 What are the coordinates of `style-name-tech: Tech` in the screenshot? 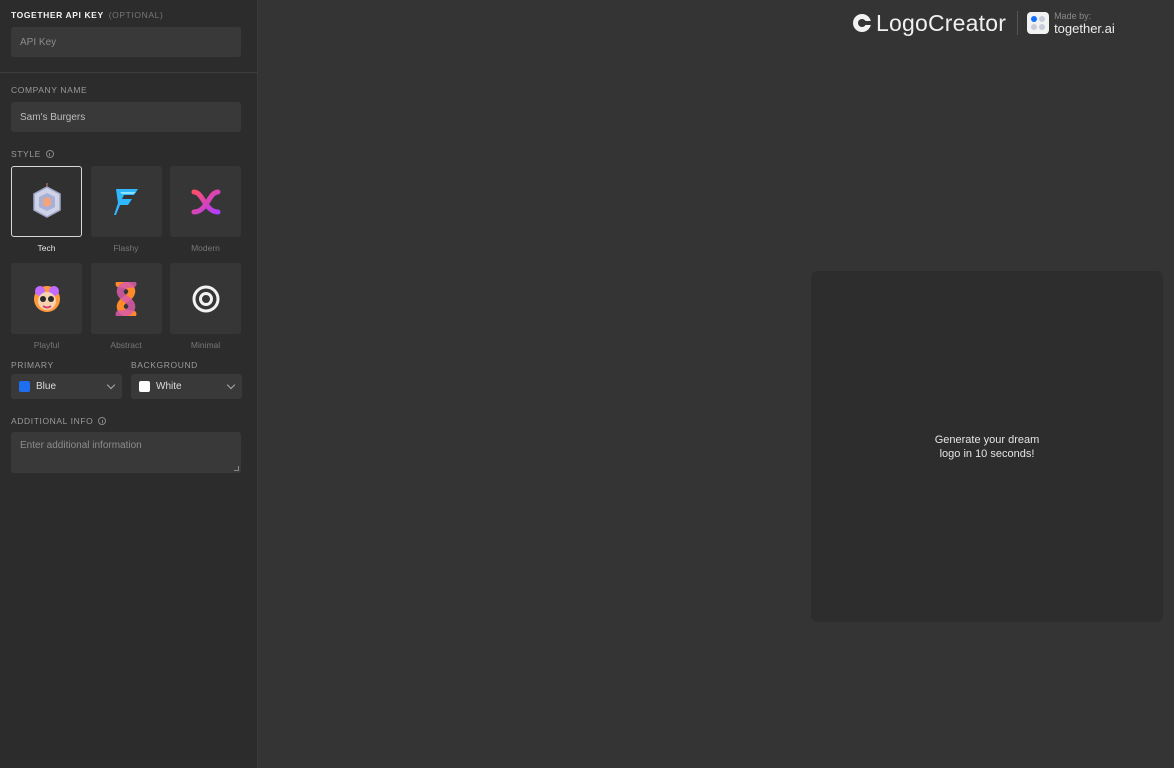 It's located at (46, 248).